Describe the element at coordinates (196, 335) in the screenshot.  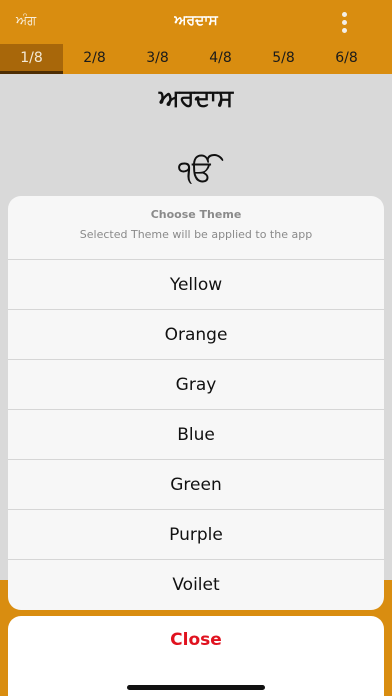
I see `theme-option-orange: Orange` at that location.